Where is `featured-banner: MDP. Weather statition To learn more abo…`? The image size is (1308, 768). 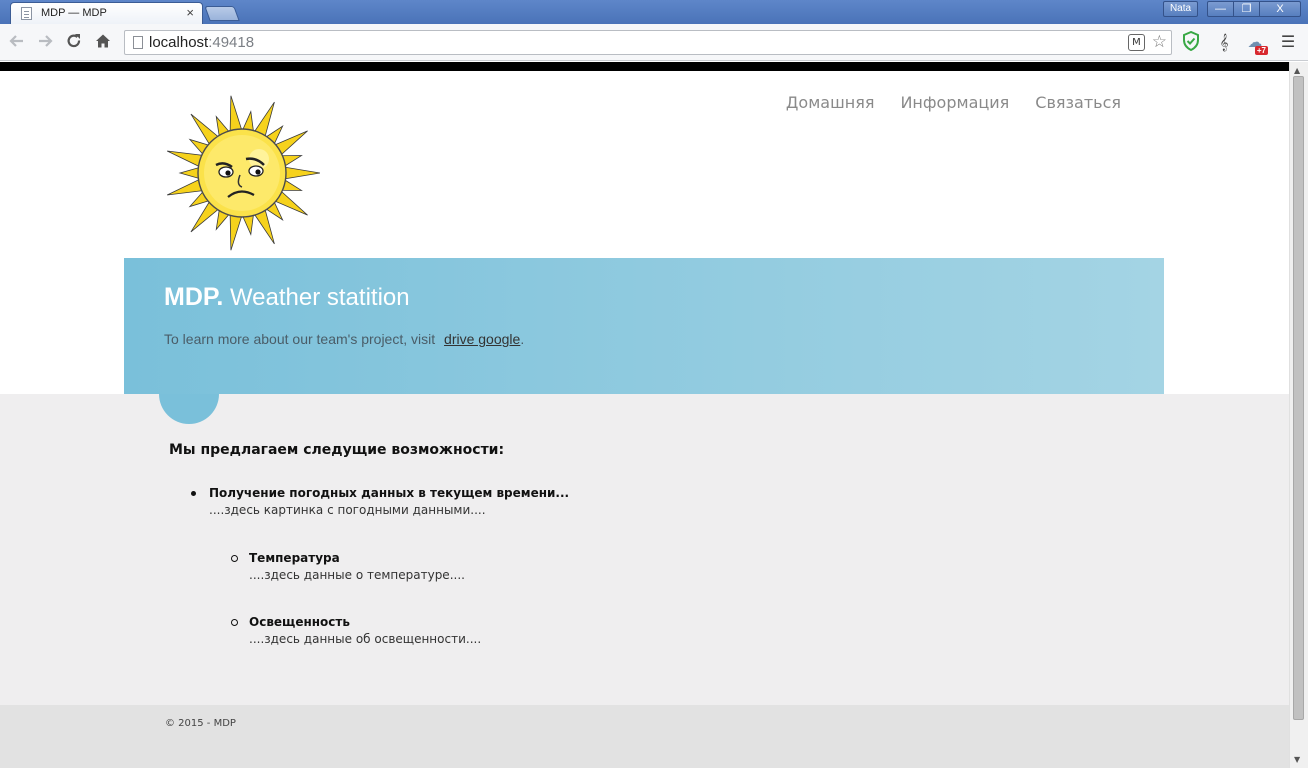
featured-banner: MDP. Weather statition To learn more abo… is located at coordinates (644, 326).